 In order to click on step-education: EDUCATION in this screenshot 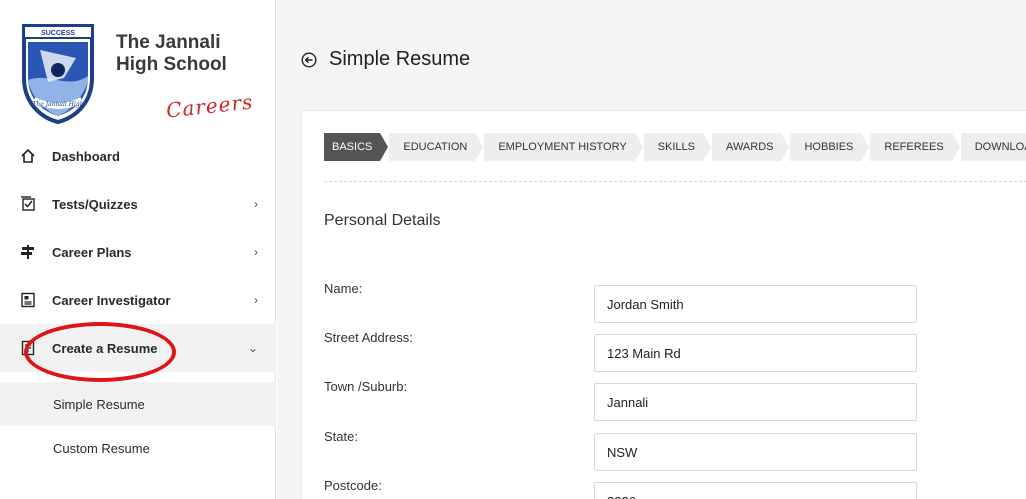, I will do `click(436, 147)`.